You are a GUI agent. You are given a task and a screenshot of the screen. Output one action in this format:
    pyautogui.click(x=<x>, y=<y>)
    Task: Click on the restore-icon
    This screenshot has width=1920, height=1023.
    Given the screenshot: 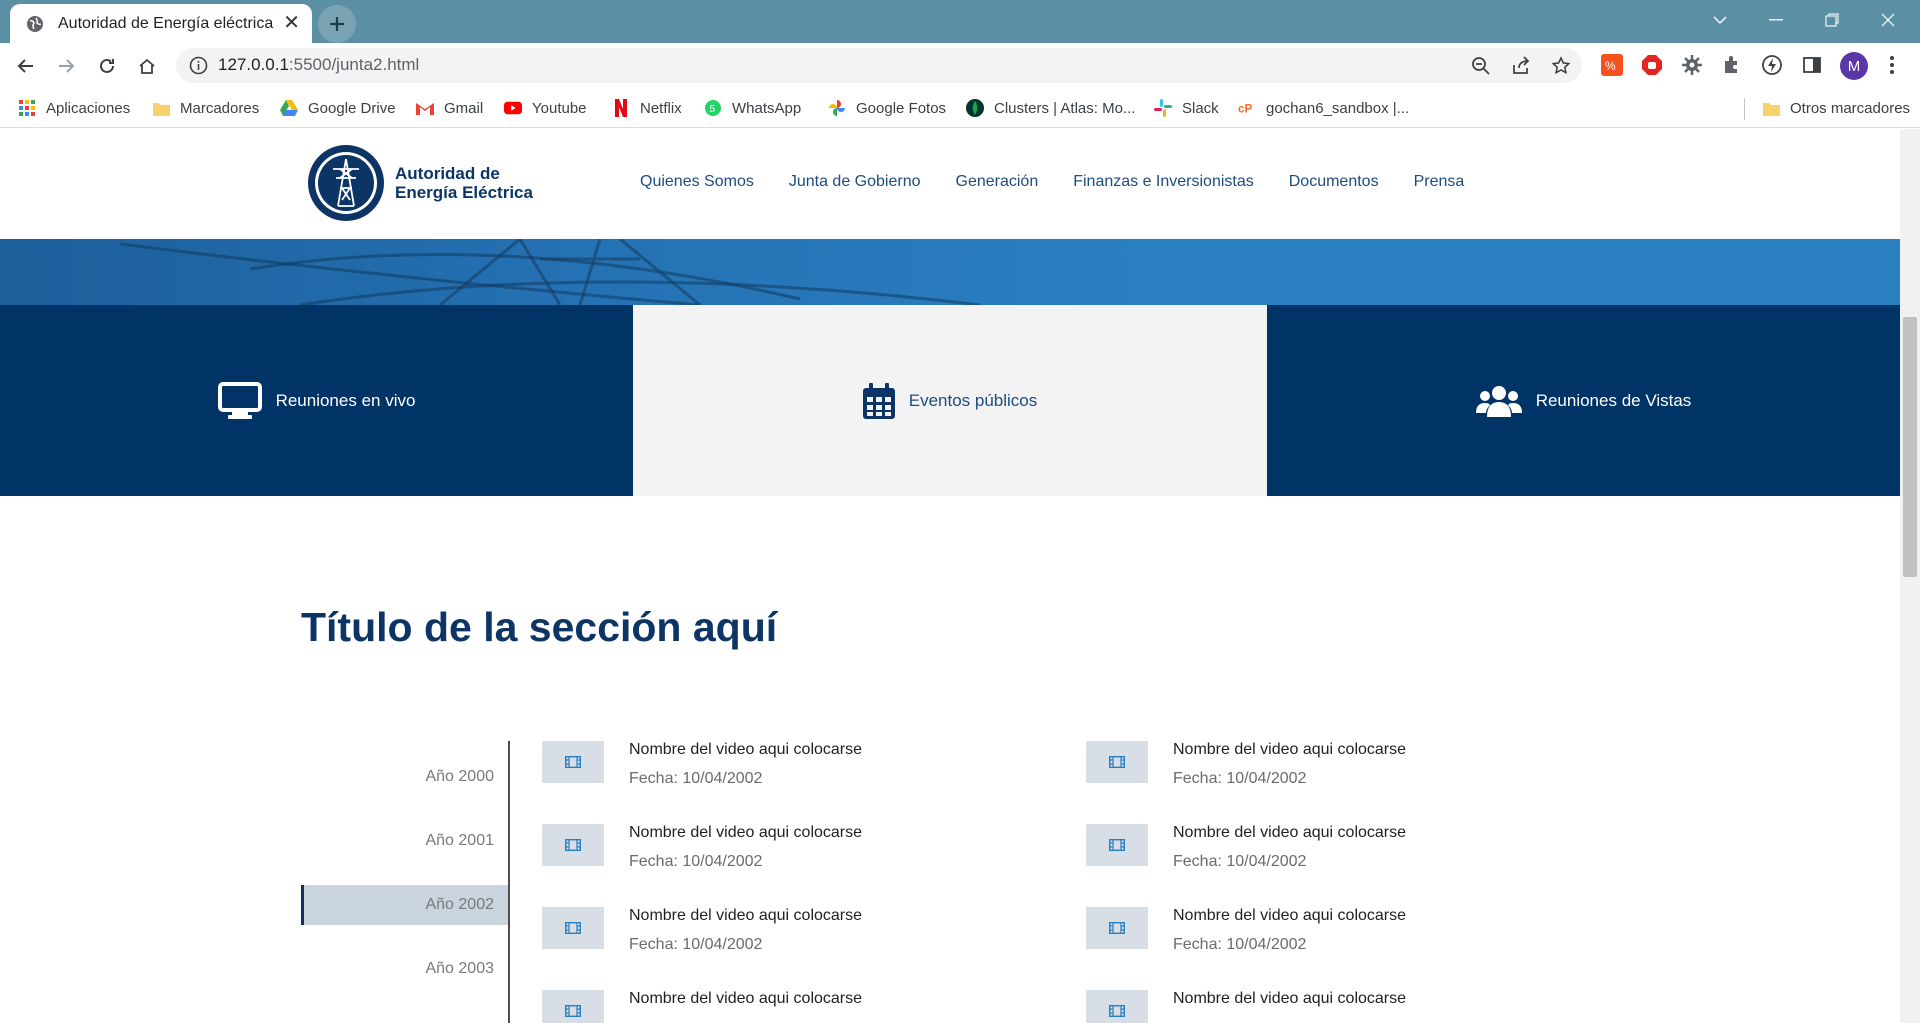 What is the action you would take?
    pyautogui.click(x=1832, y=20)
    